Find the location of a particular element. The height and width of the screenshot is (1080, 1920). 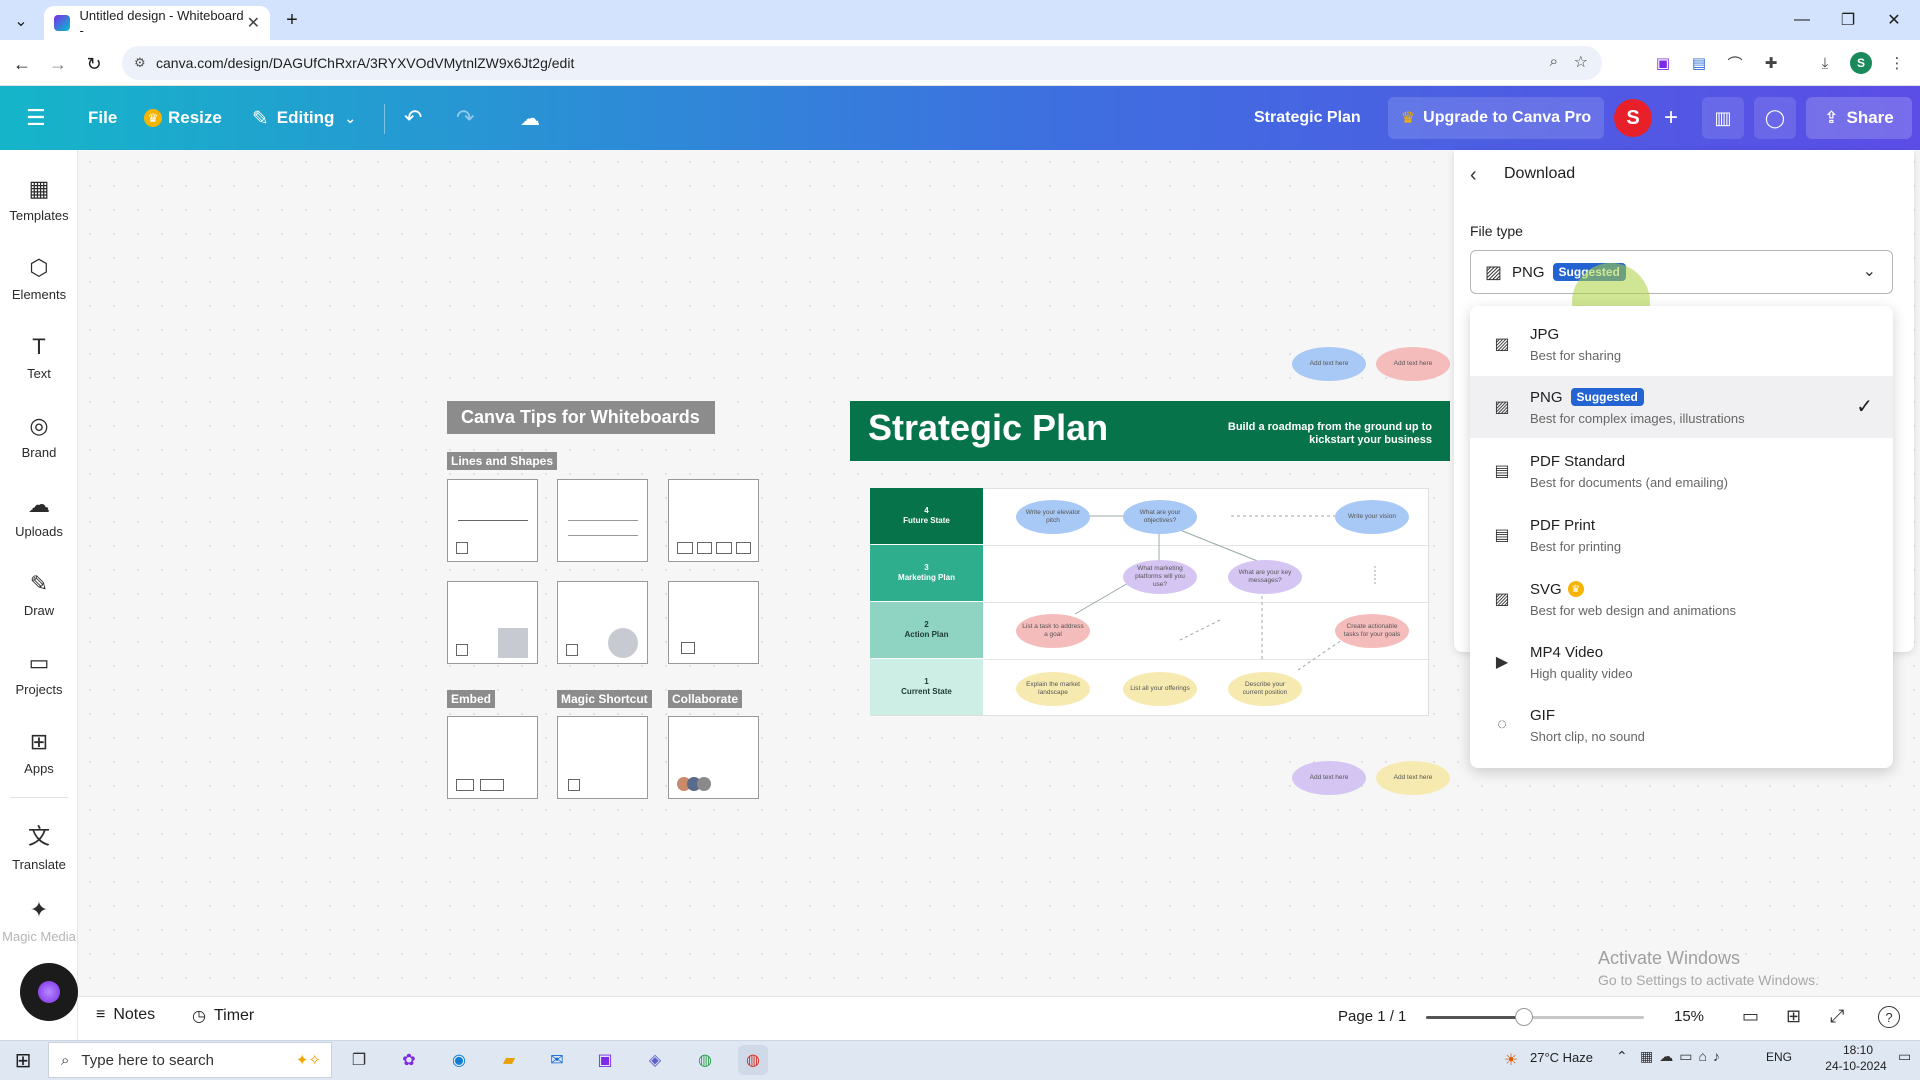

tab-close-icon: ✕ is located at coordinates (253, 23).